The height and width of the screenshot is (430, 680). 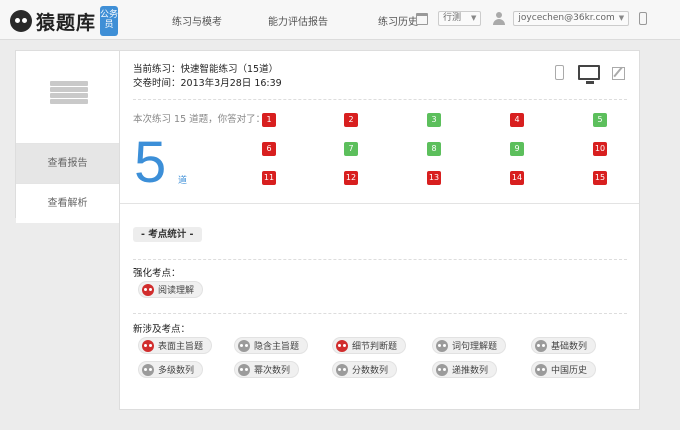 I want to click on mobile-icon, so click(x=643, y=18).